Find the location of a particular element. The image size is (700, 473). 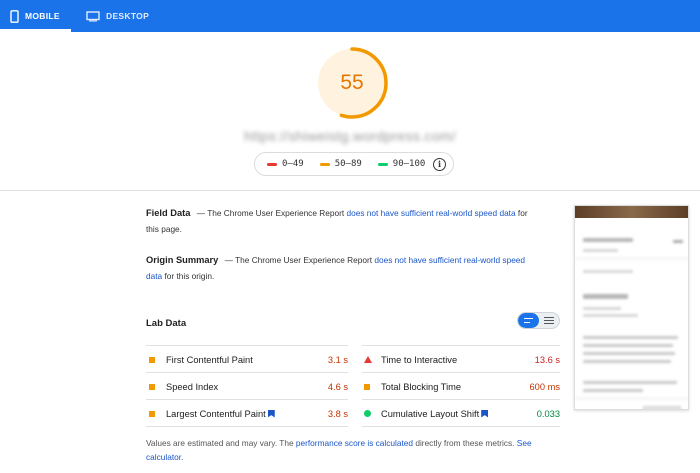

legend-pass-label: 90–100 is located at coordinates (409, 164).